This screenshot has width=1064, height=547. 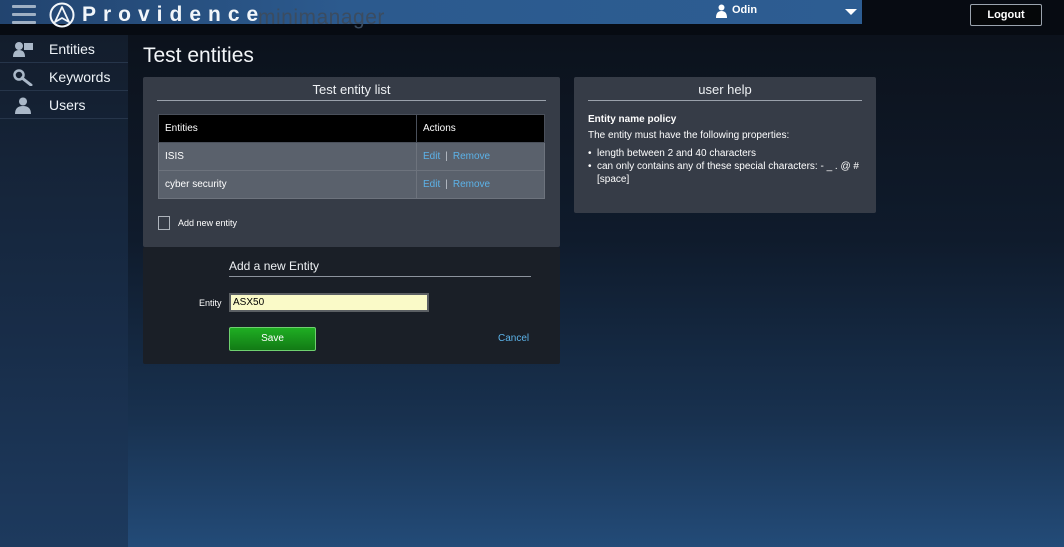 What do you see at coordinates (208, 223) in the screenshot?
I see `add-new-entity-label: Add new entity` at bounding box center [208, 223].